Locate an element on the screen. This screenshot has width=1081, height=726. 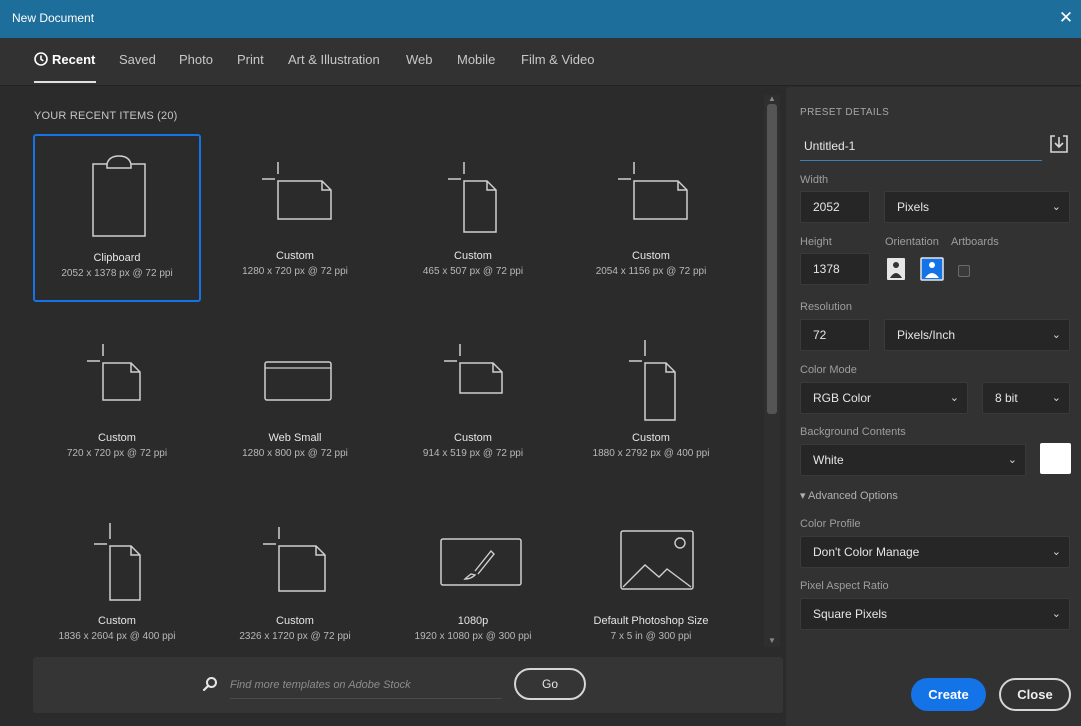
width-unit-select: Pixels ⌄ is located at coordinates (977, 207).